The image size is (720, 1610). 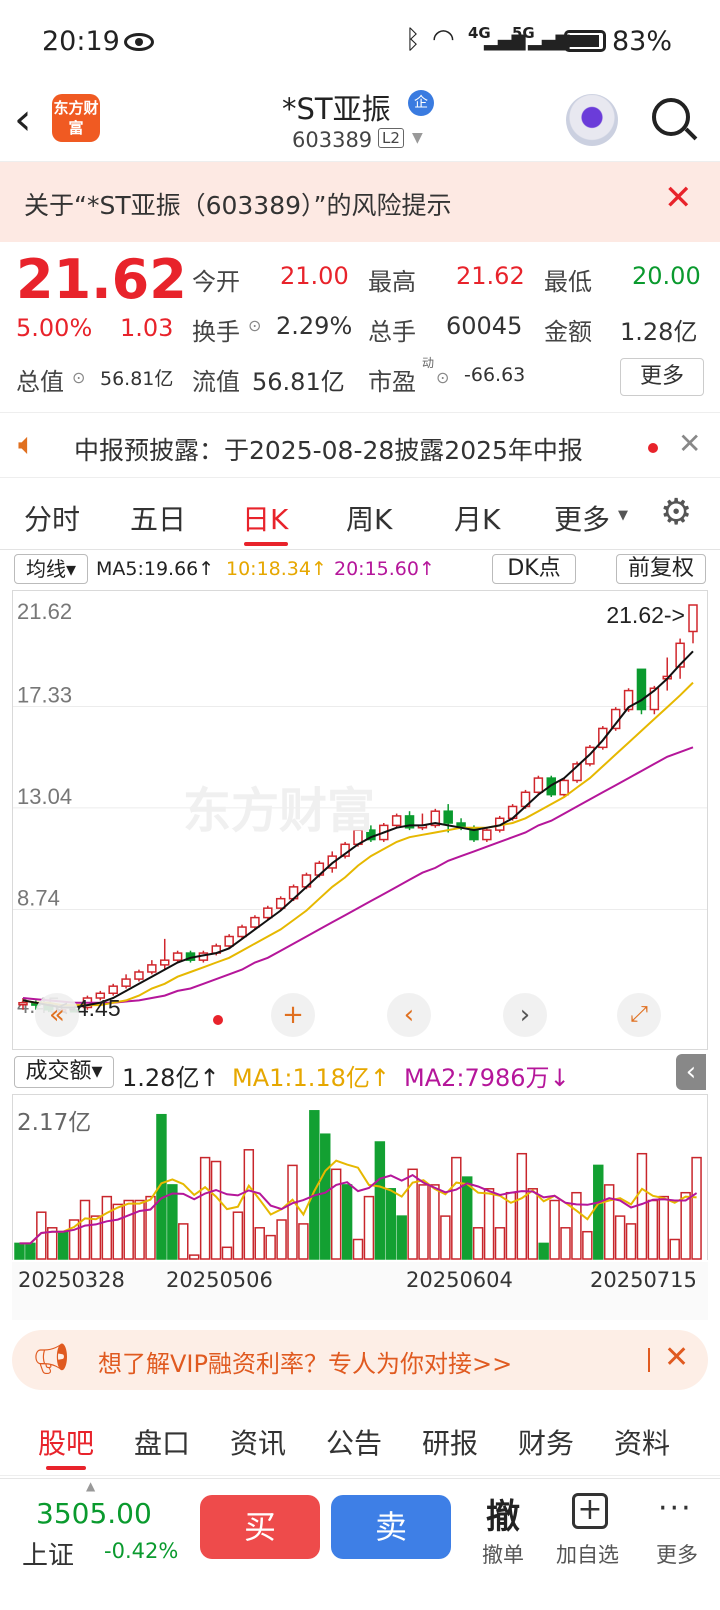 What do you see at coordinates (639, 1015) in the screenshot?
I see `fullscreen-icon: ⤢` at bounding box center [639, 1015].